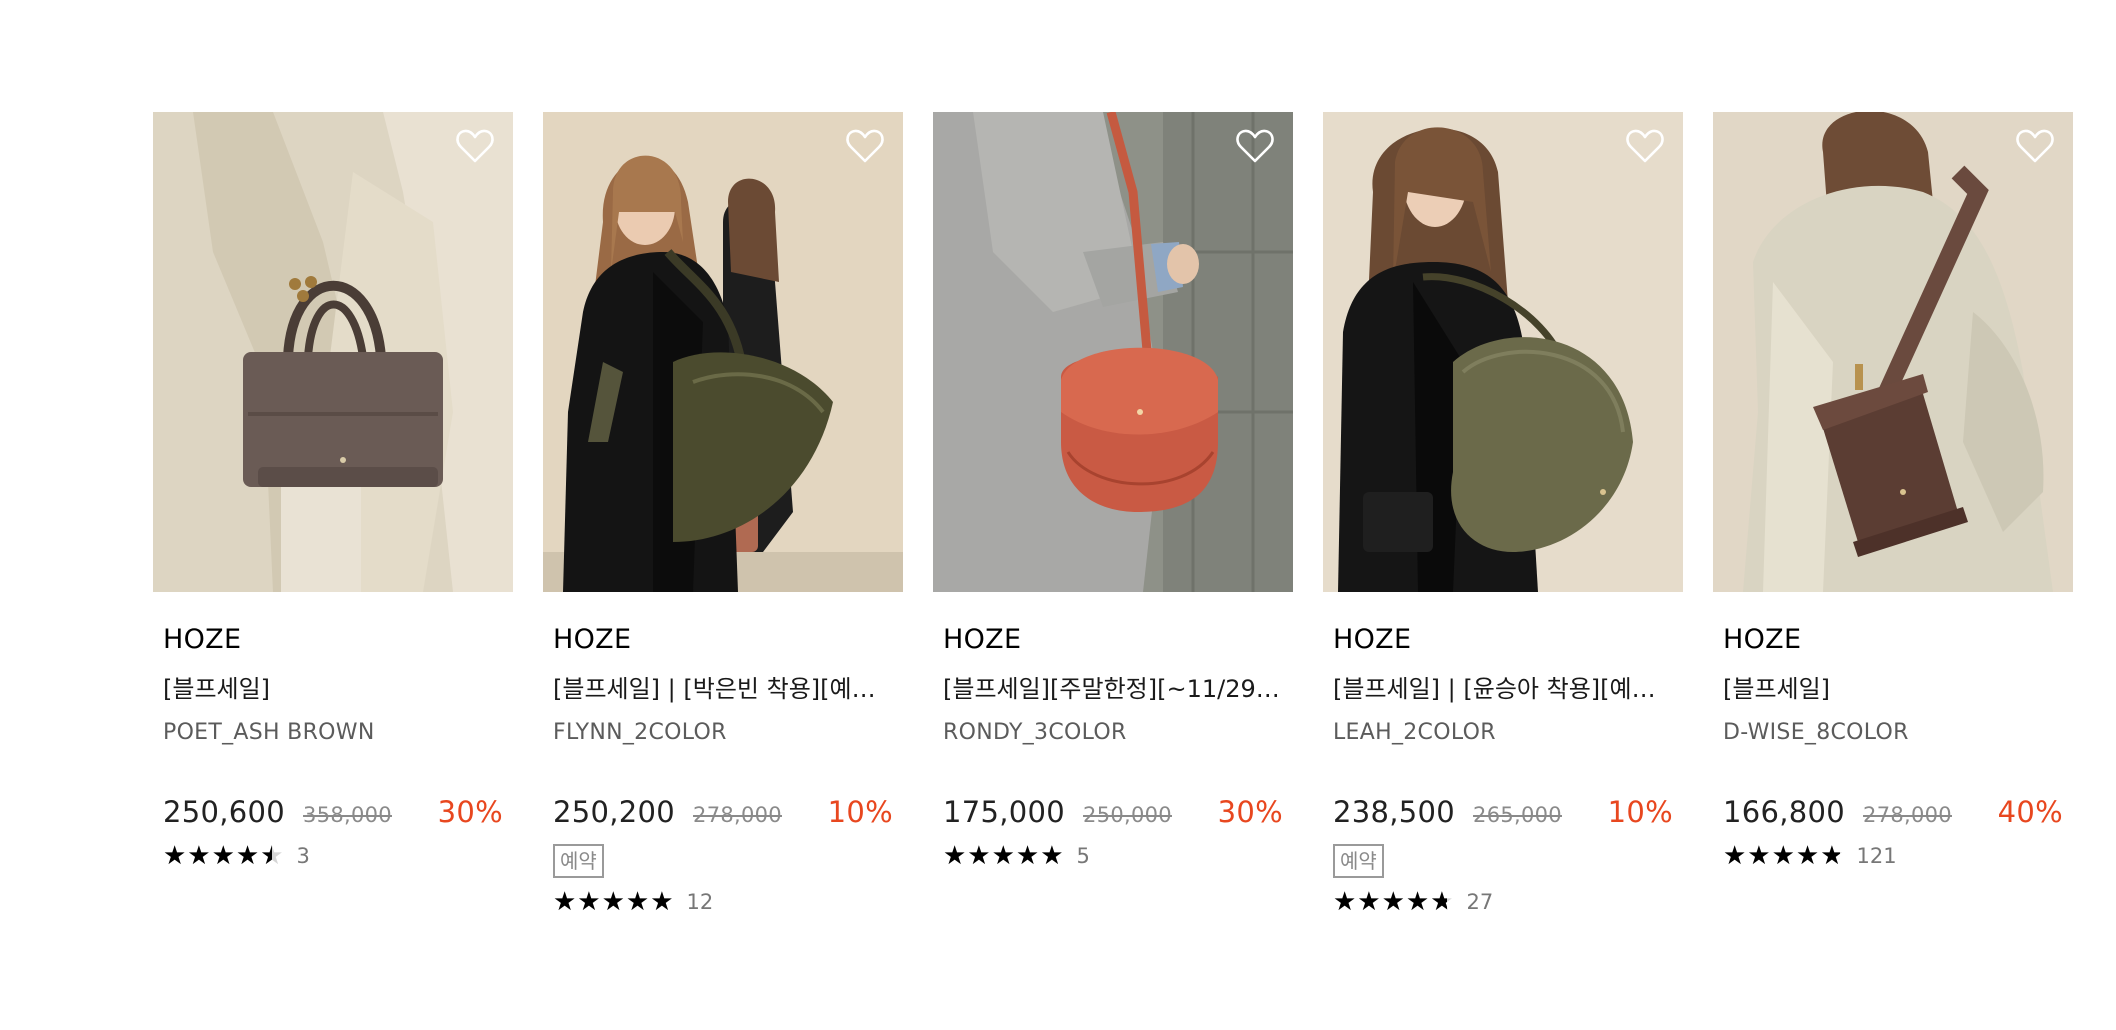 This screenshot has height=1030, width=2116. What do you see at coordinates (1503, 689) in the screenshot?
I see `product-promo-title: [블프세일] | [윤승아 착용][예약배송]` at bounding box center [1503, 689].